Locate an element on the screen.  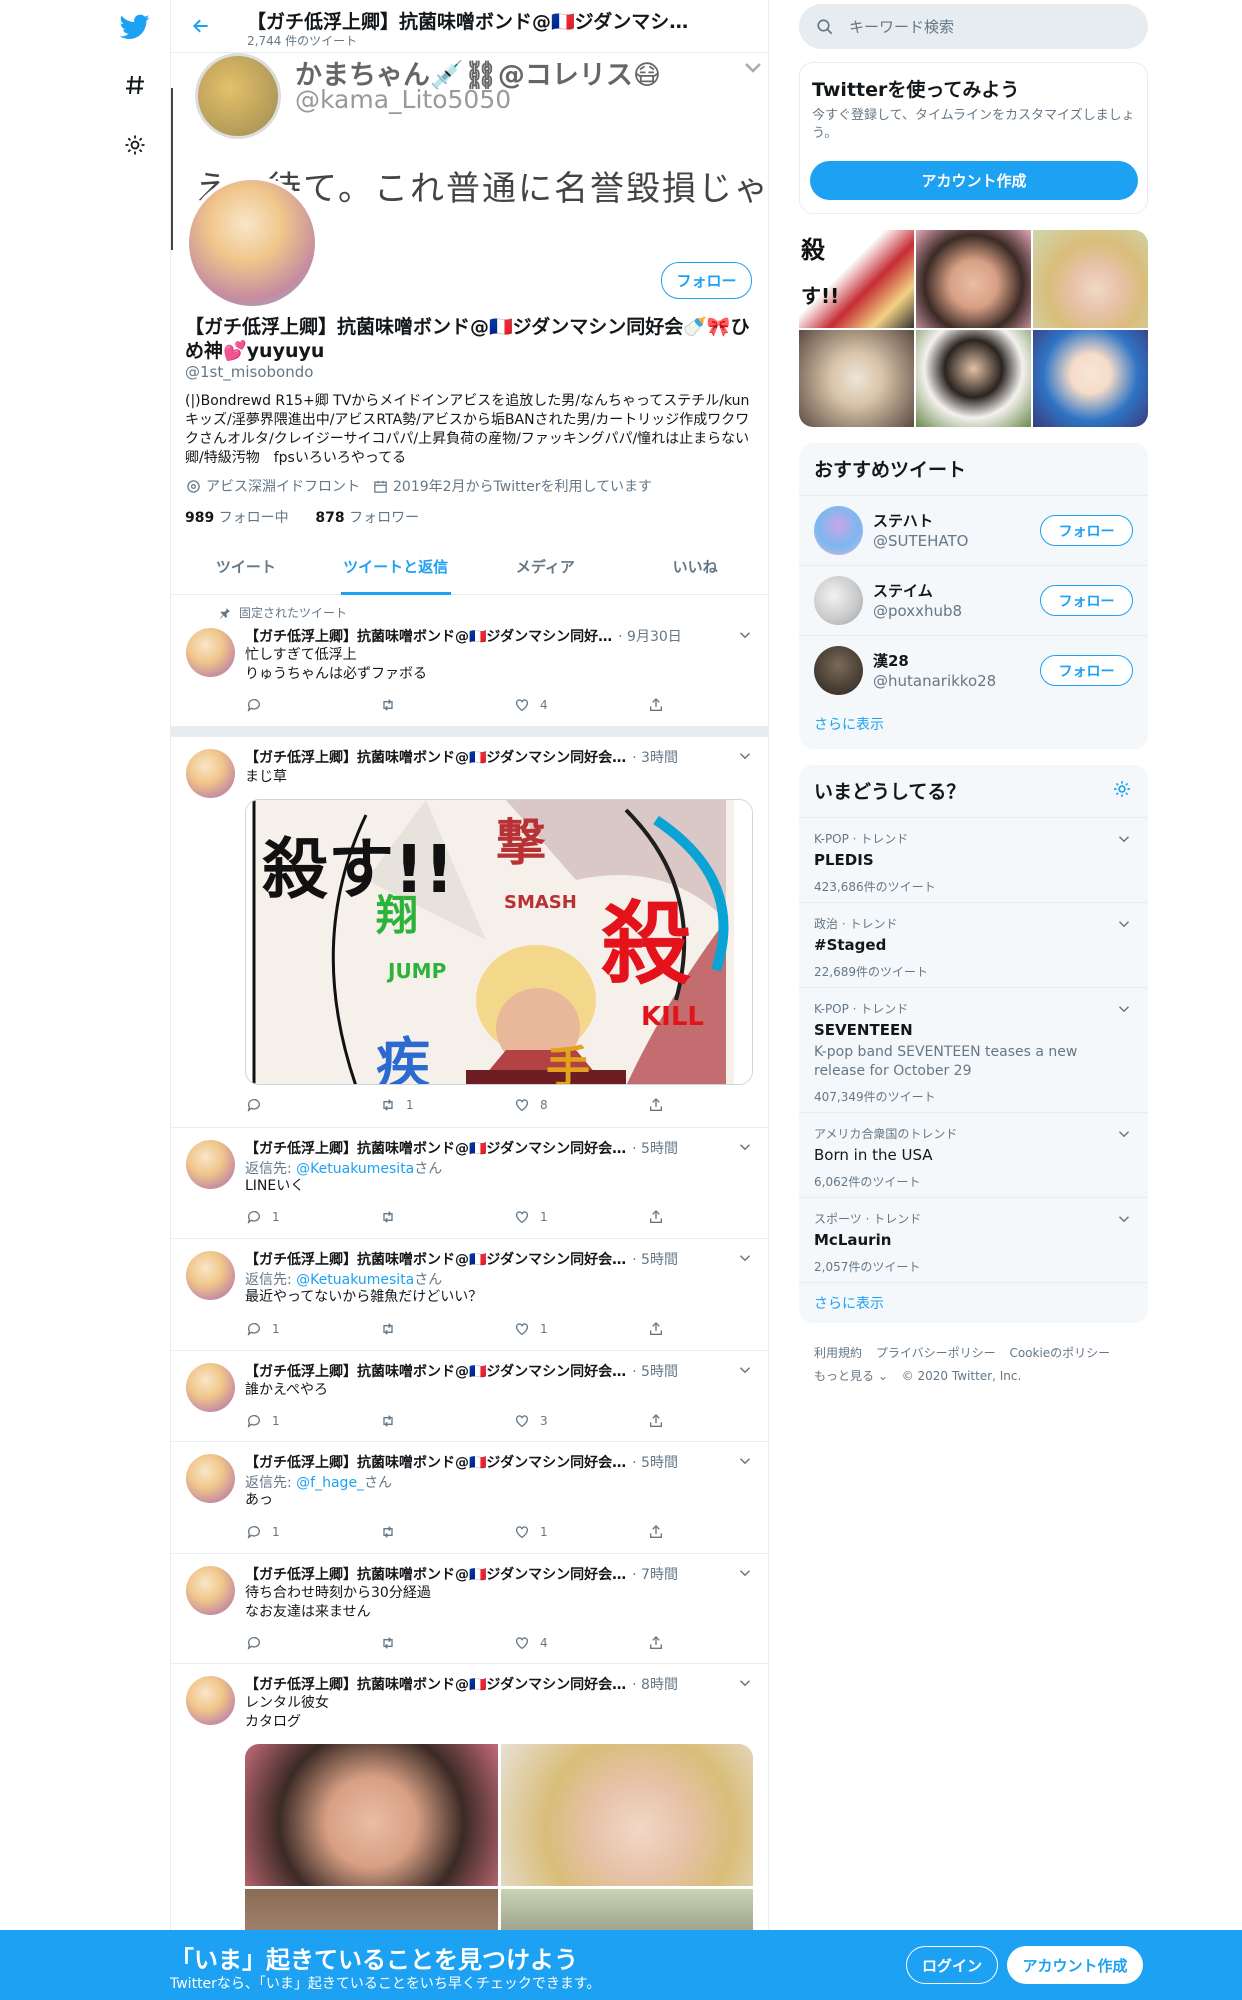
gallery-photo-cartoon is located at coordinates (1090, 378).